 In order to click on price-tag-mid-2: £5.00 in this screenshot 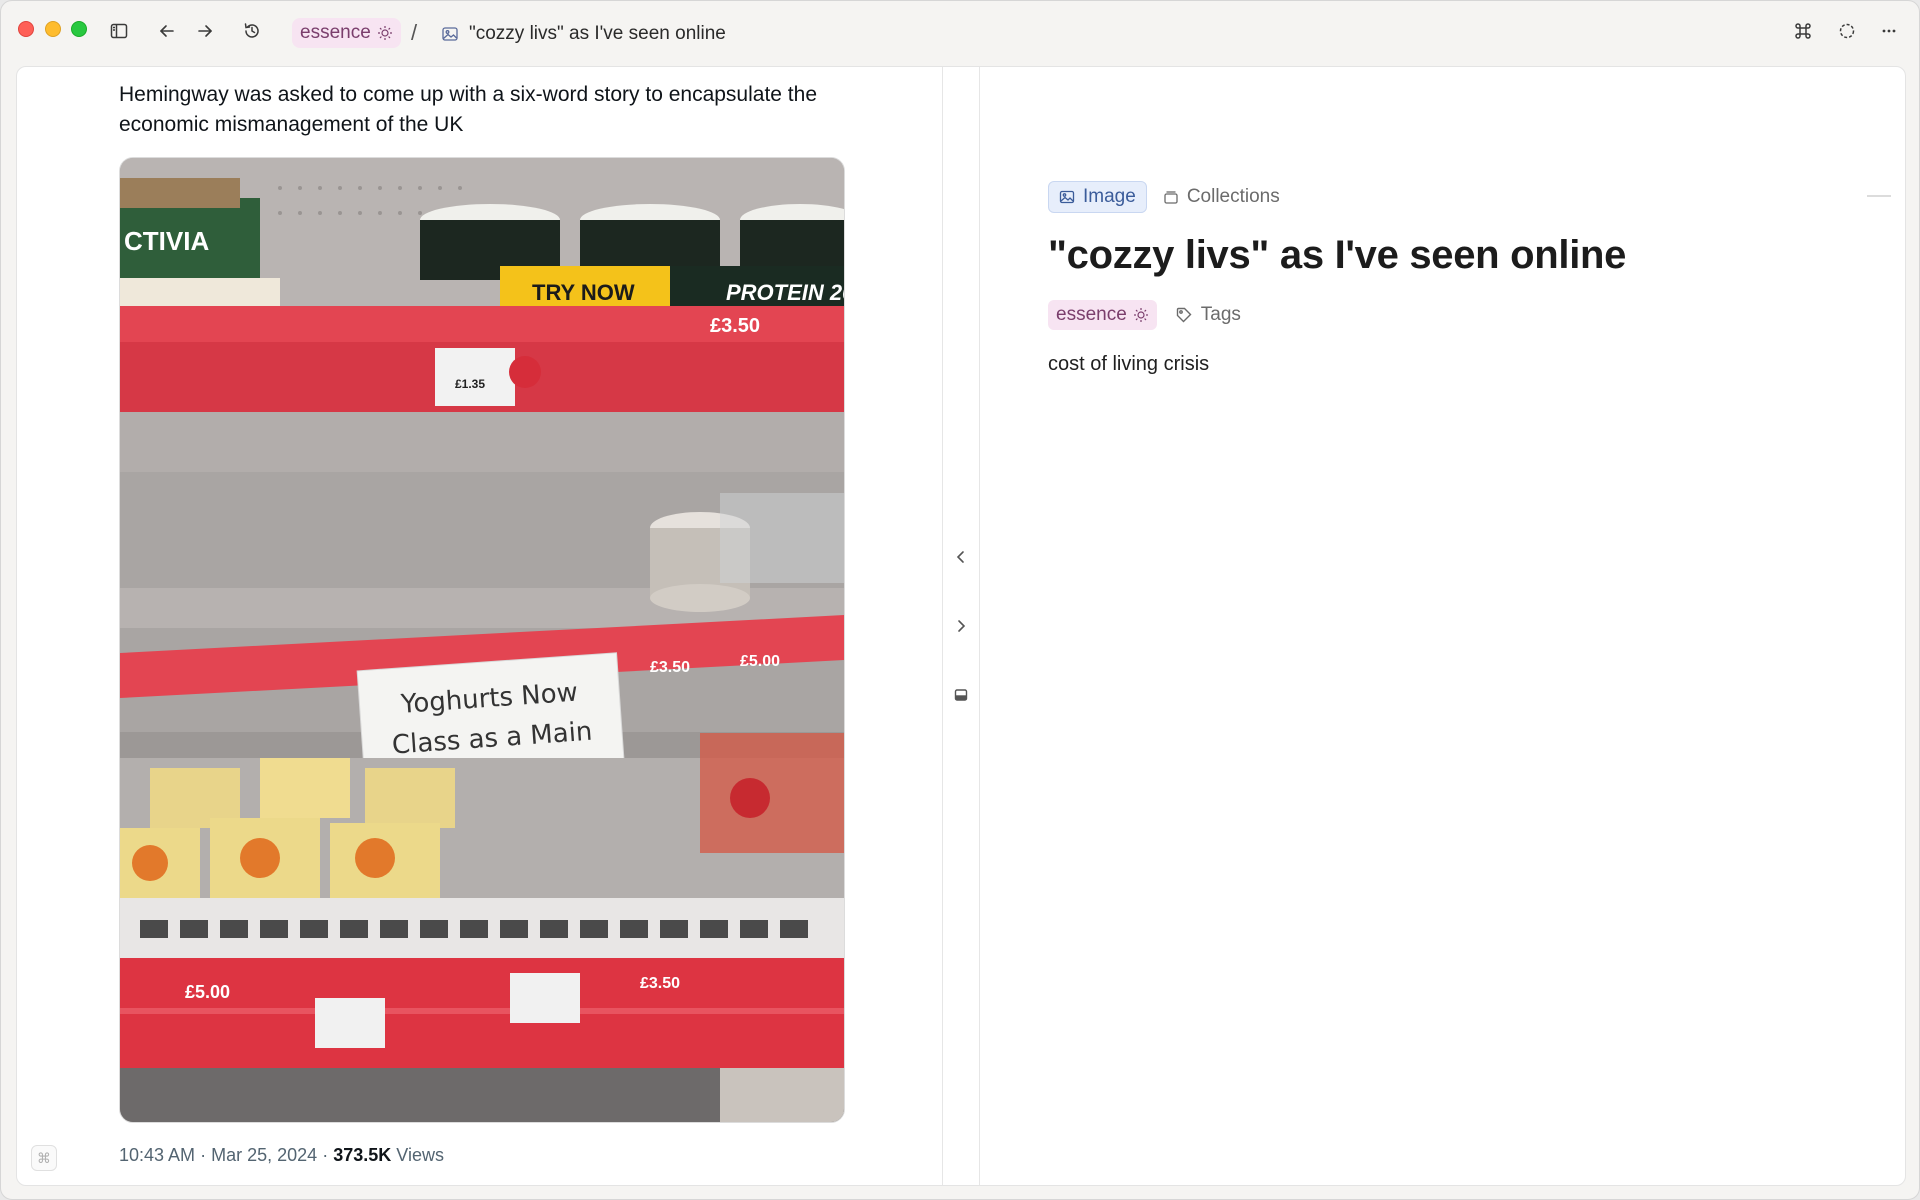, I will do `click(760, 661)`.